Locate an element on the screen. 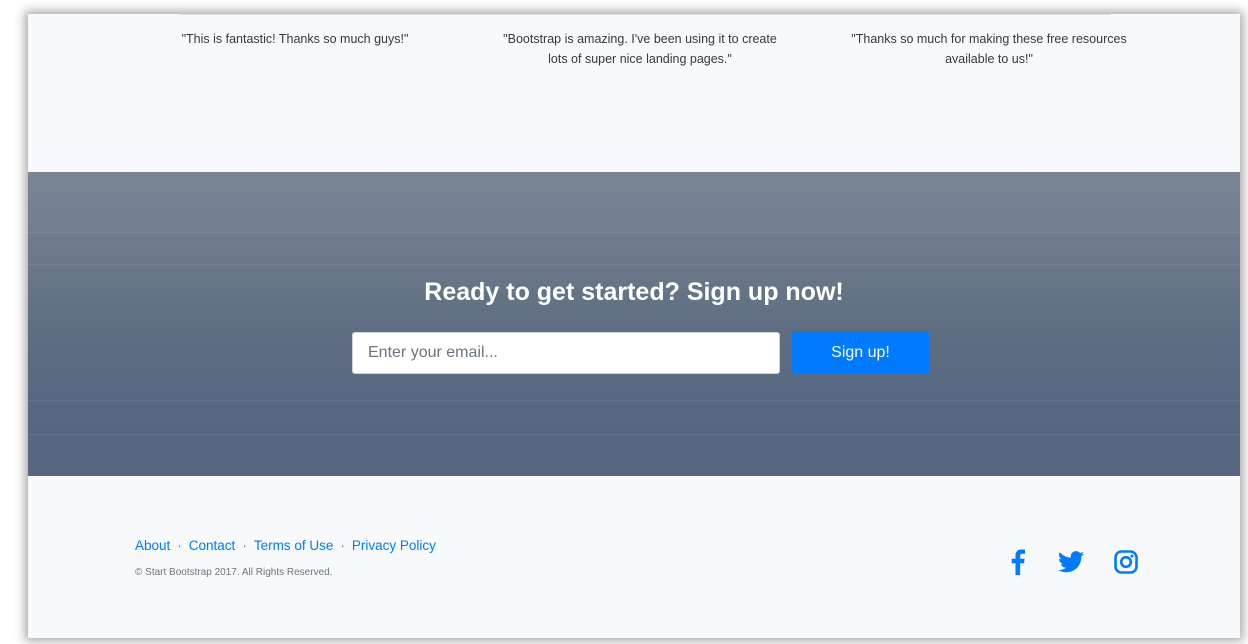 This screenshot has height=644, width=1248. instagram-icon is located at coordinates (1126, 562).